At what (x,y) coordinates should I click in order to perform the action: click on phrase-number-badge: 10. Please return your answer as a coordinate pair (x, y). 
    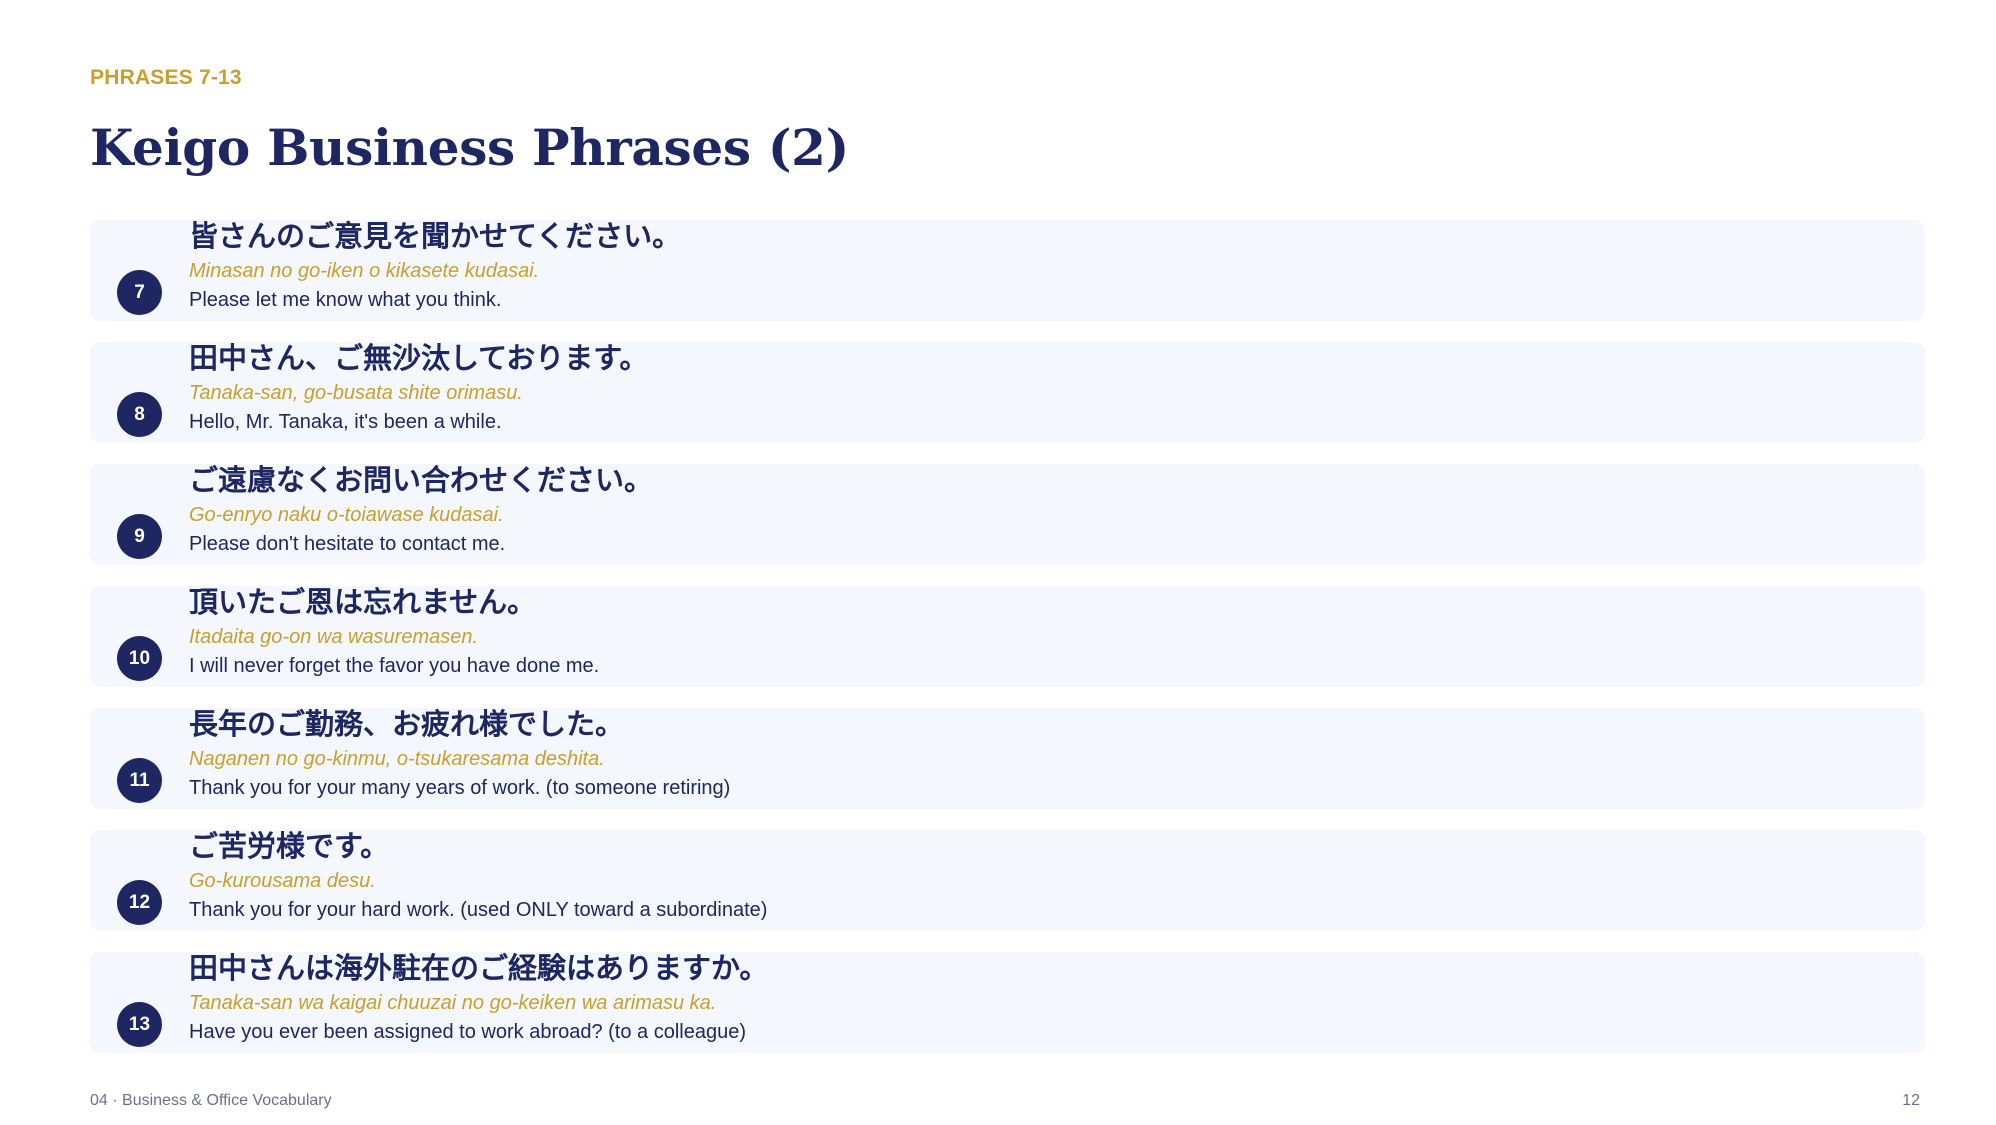
    Looking at the image, I should click on (139, 658).